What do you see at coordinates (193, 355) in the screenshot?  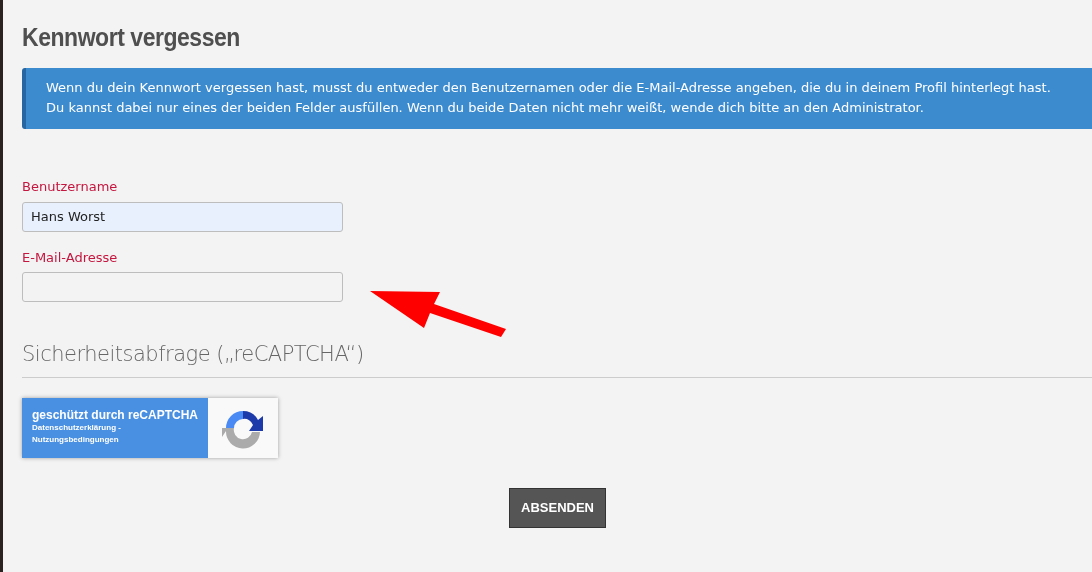 I see `section-heading: Sicherheitsabfrage („reCAPTCHA“)` at bounding box center [193, 355].